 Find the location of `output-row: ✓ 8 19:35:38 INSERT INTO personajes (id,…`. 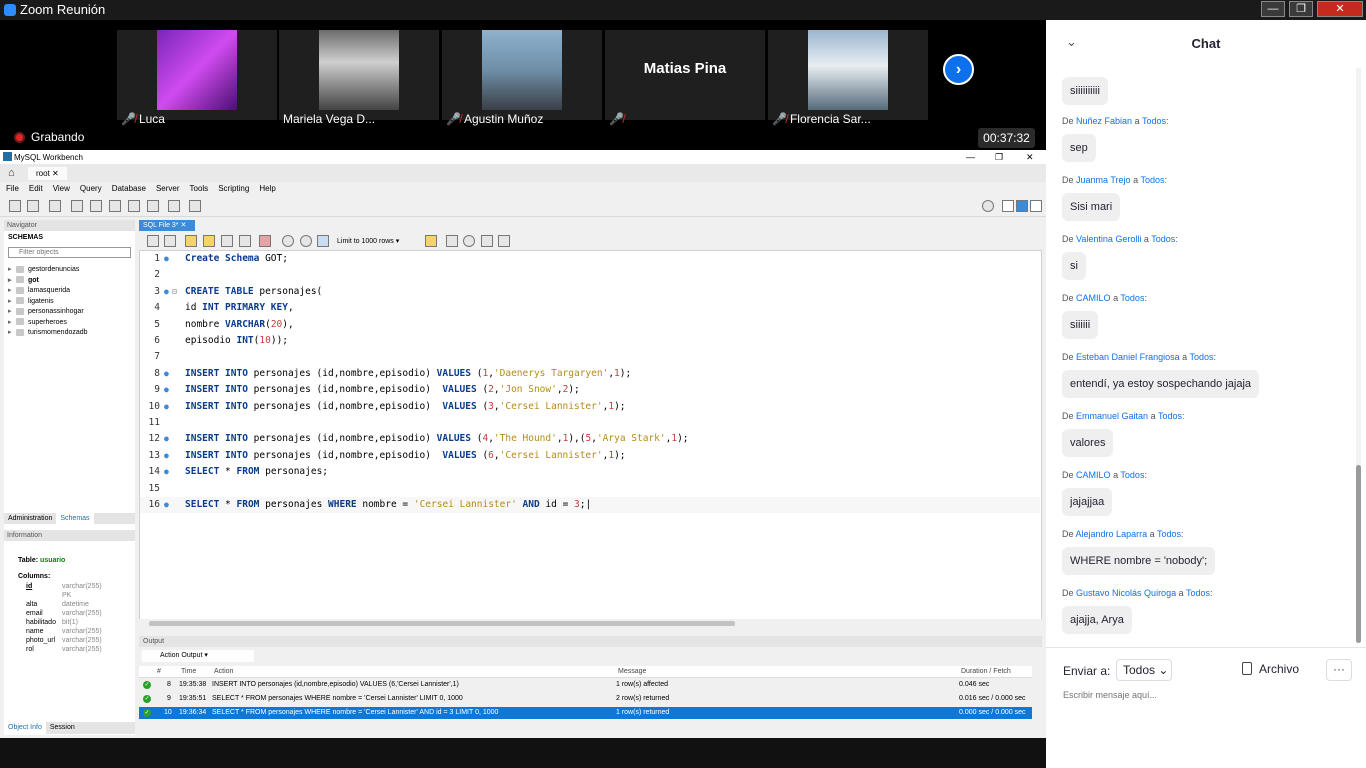

output-row: ✓ 8 19:35:38 INSERT INTO personajes (id,… is located at coordinates (585, 685).